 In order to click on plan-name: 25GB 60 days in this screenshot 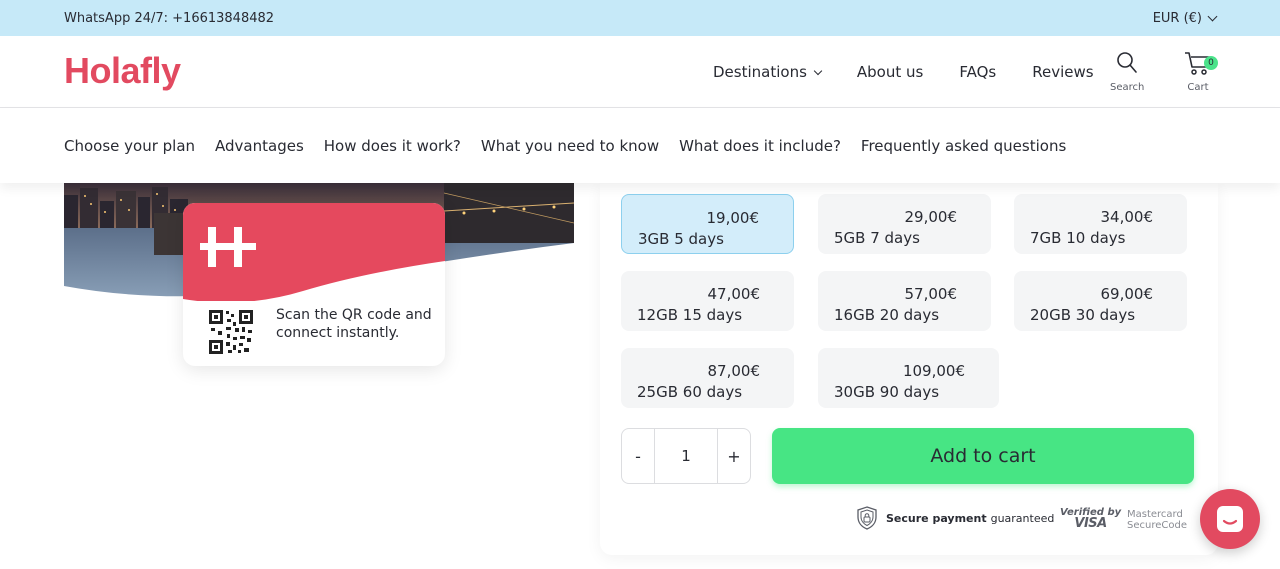, I will do `click(690, 392)`.